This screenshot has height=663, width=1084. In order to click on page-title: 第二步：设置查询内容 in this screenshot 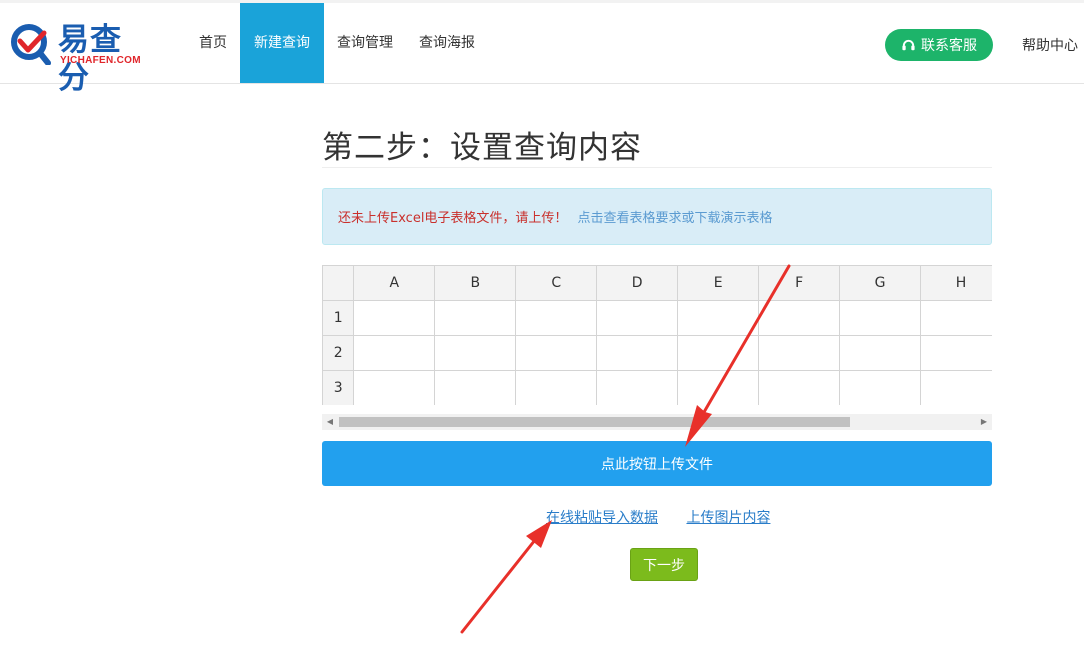, I will do `click(482, 148)`.